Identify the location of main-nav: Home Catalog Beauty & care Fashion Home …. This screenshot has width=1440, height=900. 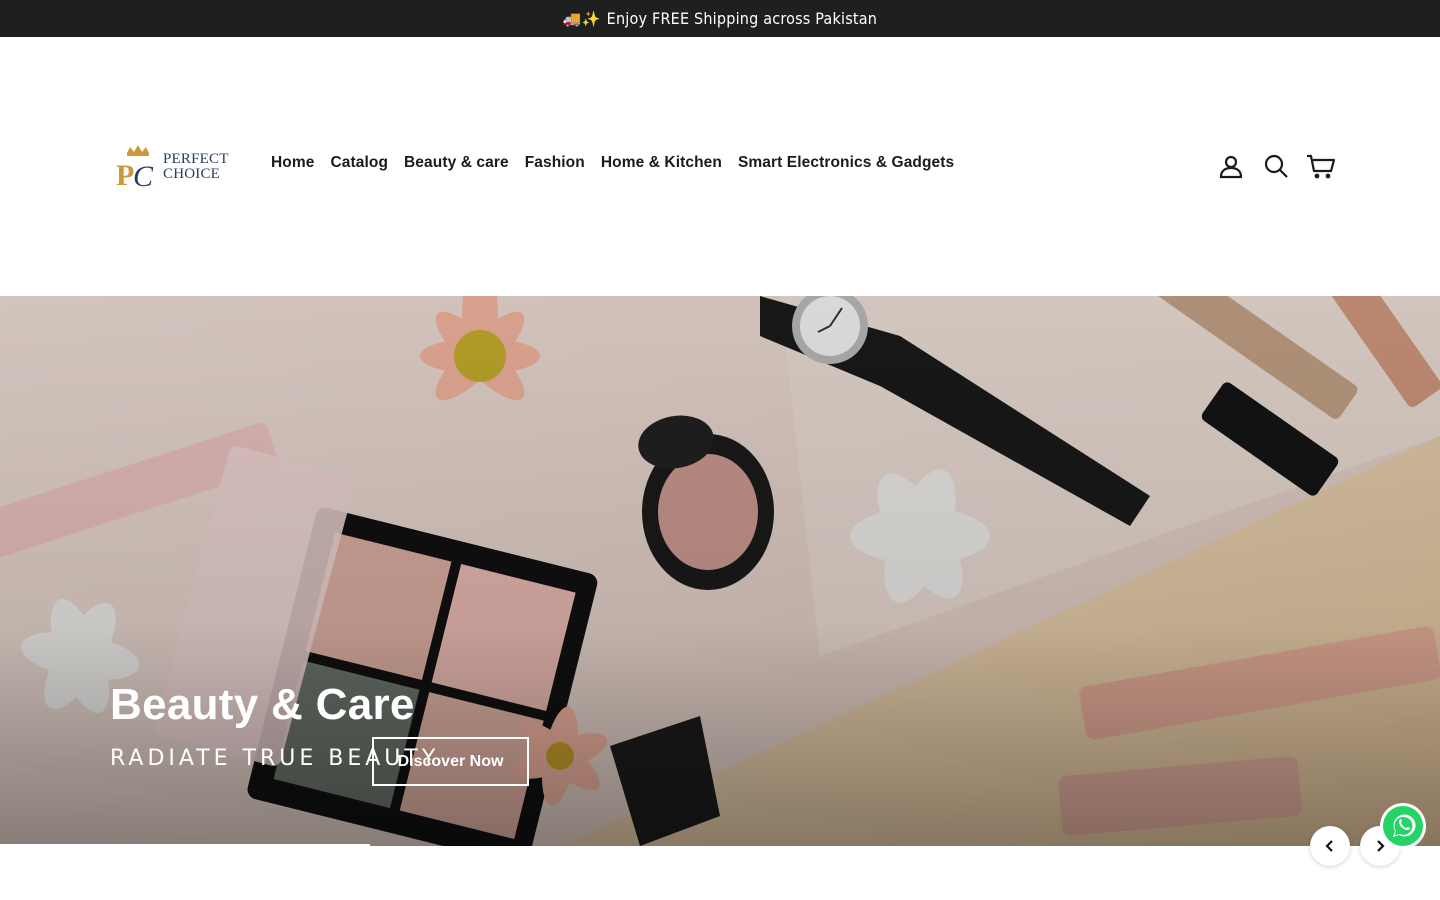
(612, 163).